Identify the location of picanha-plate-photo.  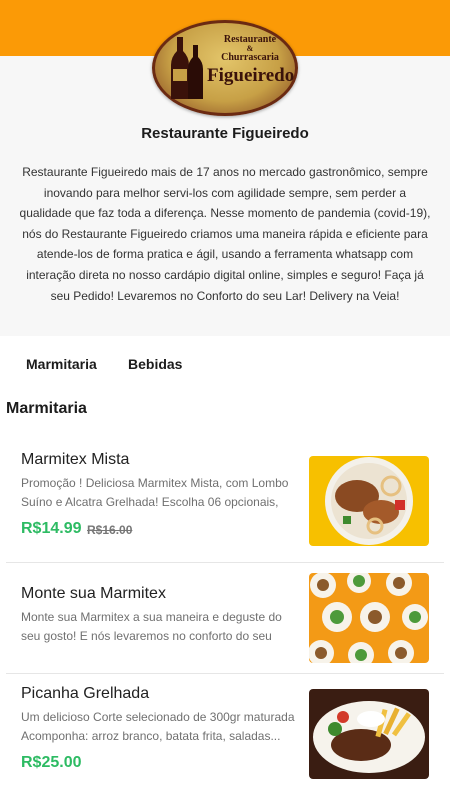
(369, 734).